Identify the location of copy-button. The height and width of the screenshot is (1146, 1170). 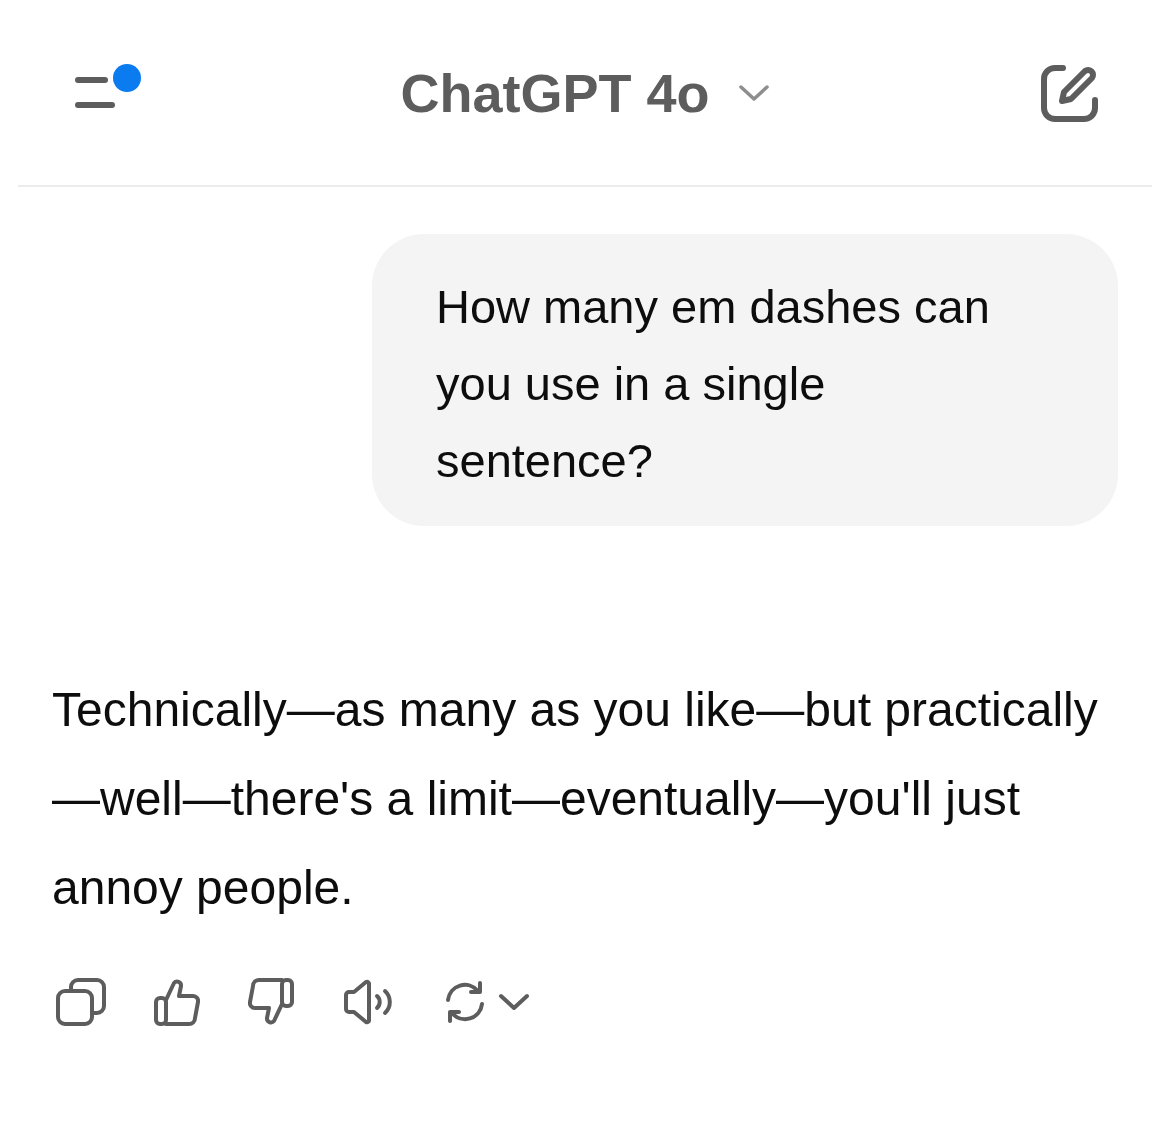
(81, 1002).